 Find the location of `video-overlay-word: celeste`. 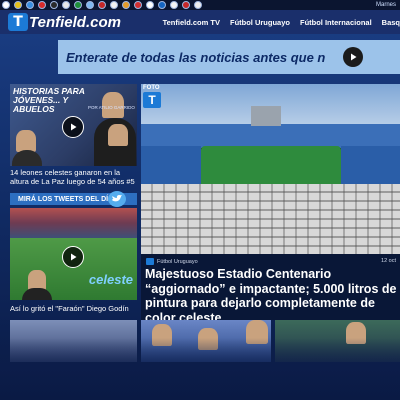

video-overlay-word: celeste is located at coordinates (110, 279).